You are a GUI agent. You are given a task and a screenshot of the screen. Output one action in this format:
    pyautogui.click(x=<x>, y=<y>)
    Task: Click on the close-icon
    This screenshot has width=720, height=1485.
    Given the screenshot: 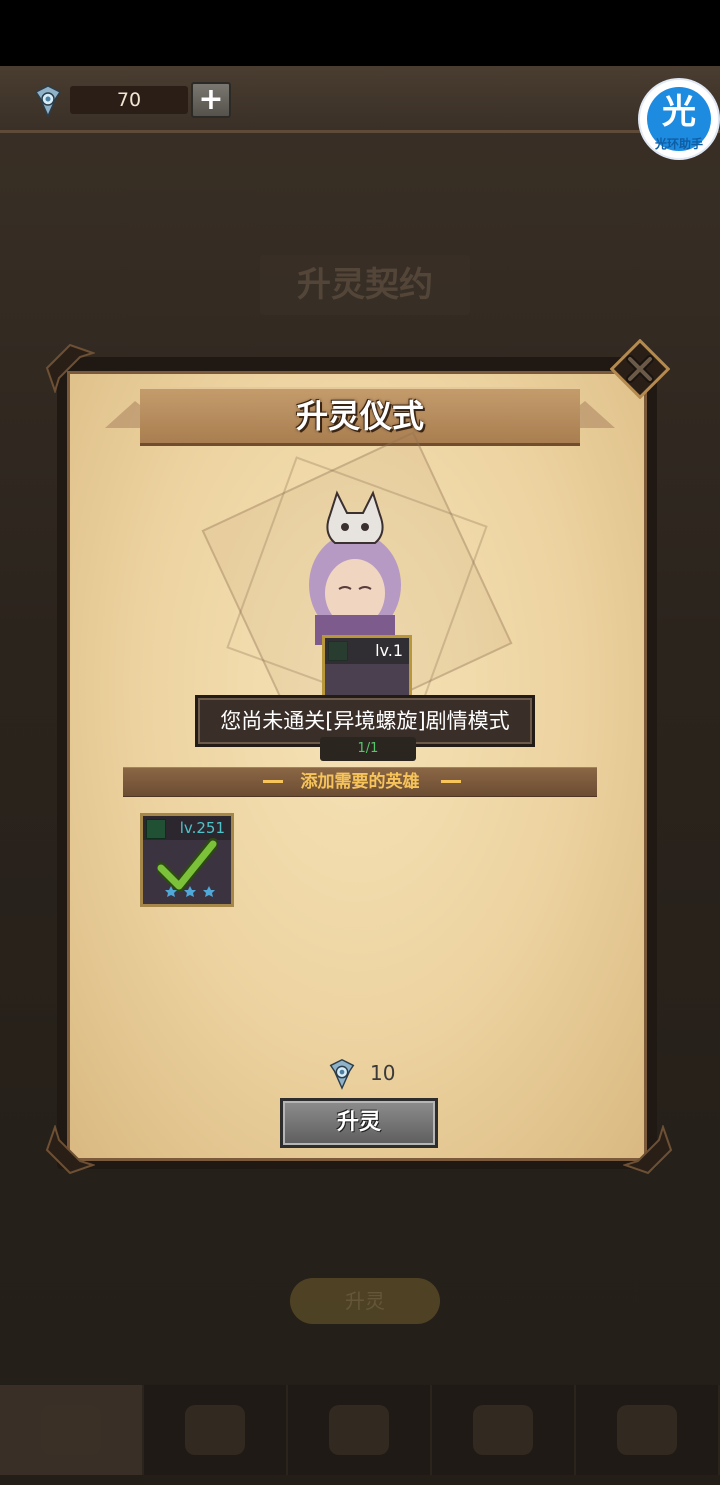 What is the action you would take?
    pyautogui.click(x=640, y=369)
    